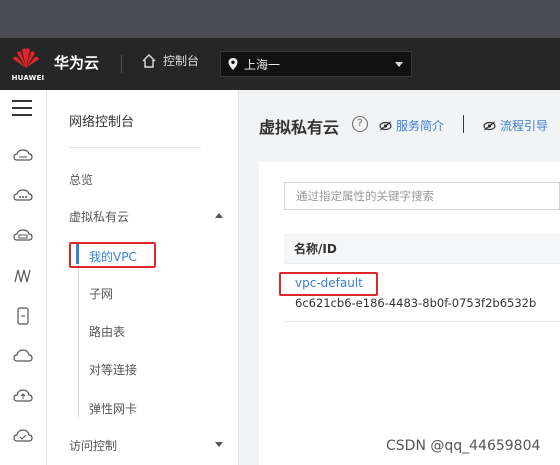 This screenshot has width=560, height=465. I want to click on sidebar-item-overview: 总览, so click(81, 179).